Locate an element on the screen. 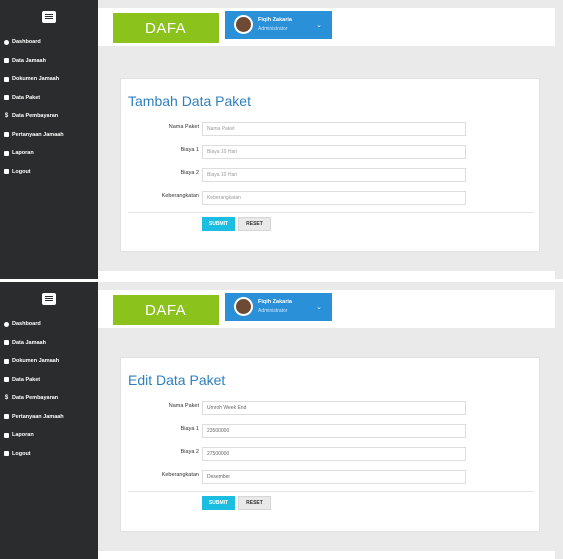 The image size is (563, 559). biaya-1-input: 23500000 is located at coordinates (334, 431).